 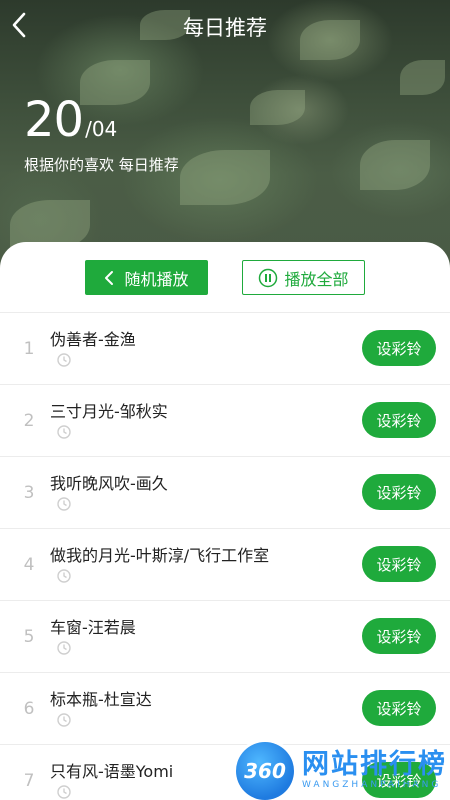 What do you see at coordinates (225, 708) in the screenshot?
I see `song-row: 6 标本瓶-杜宣达 设彩铃` at bounding box center [225, 708].